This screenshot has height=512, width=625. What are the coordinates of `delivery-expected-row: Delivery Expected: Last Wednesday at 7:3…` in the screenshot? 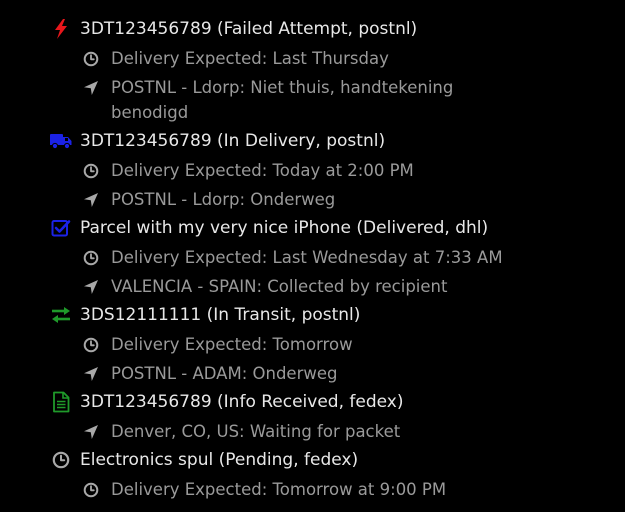 It's located at (292, 257).